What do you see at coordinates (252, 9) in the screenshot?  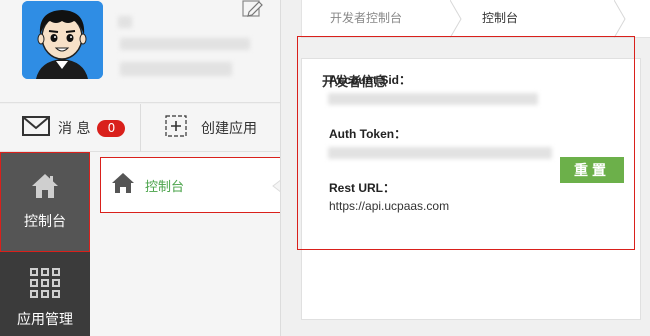 I see `edit-icon` at bounding box center [252, 9].